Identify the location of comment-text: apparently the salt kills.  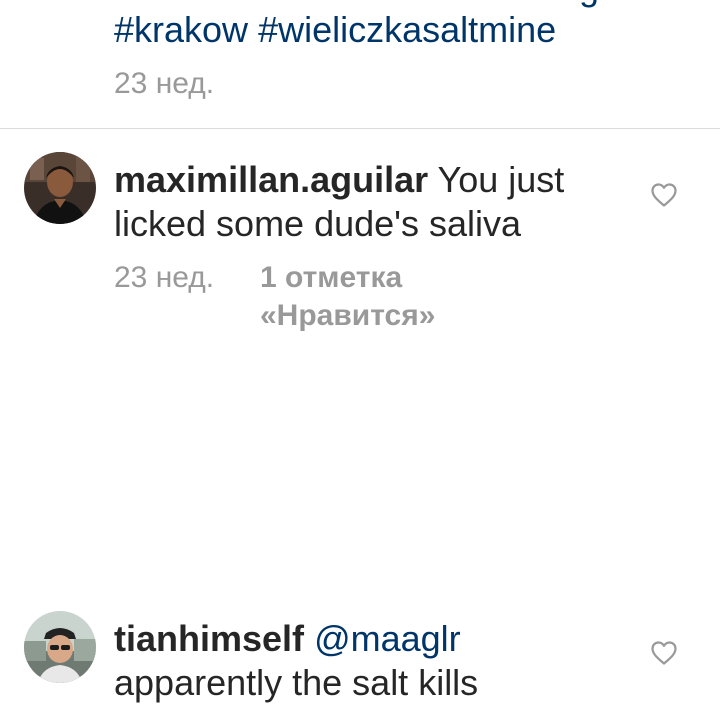
(296, 682).